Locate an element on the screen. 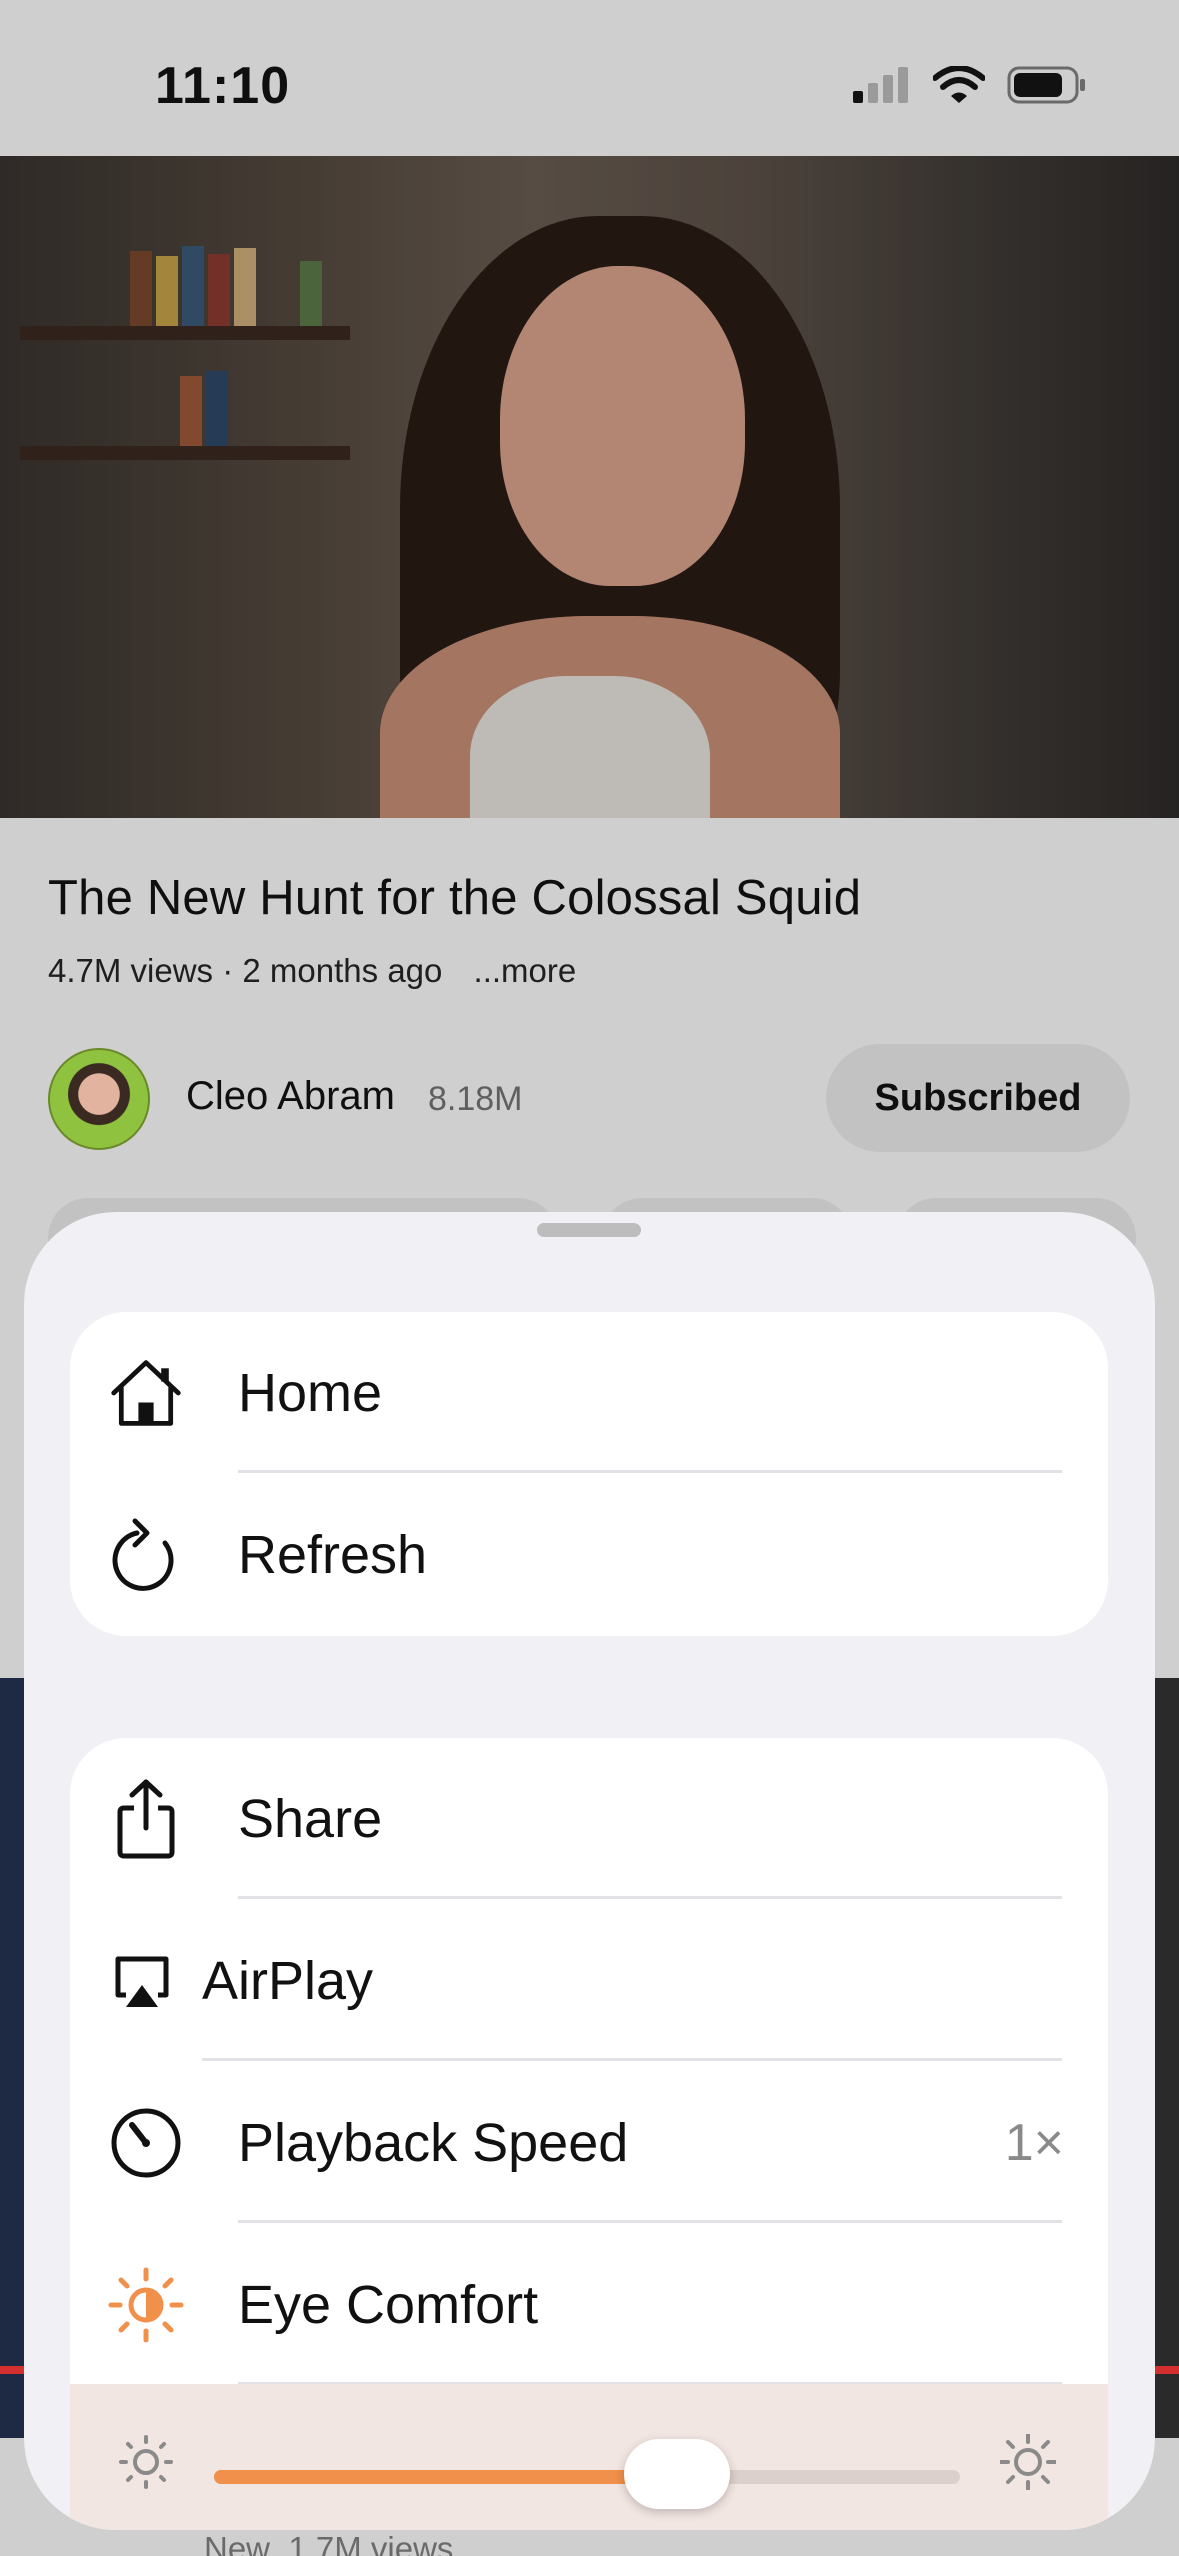  brightness-low-icon is located at coordinates (146, 2462).